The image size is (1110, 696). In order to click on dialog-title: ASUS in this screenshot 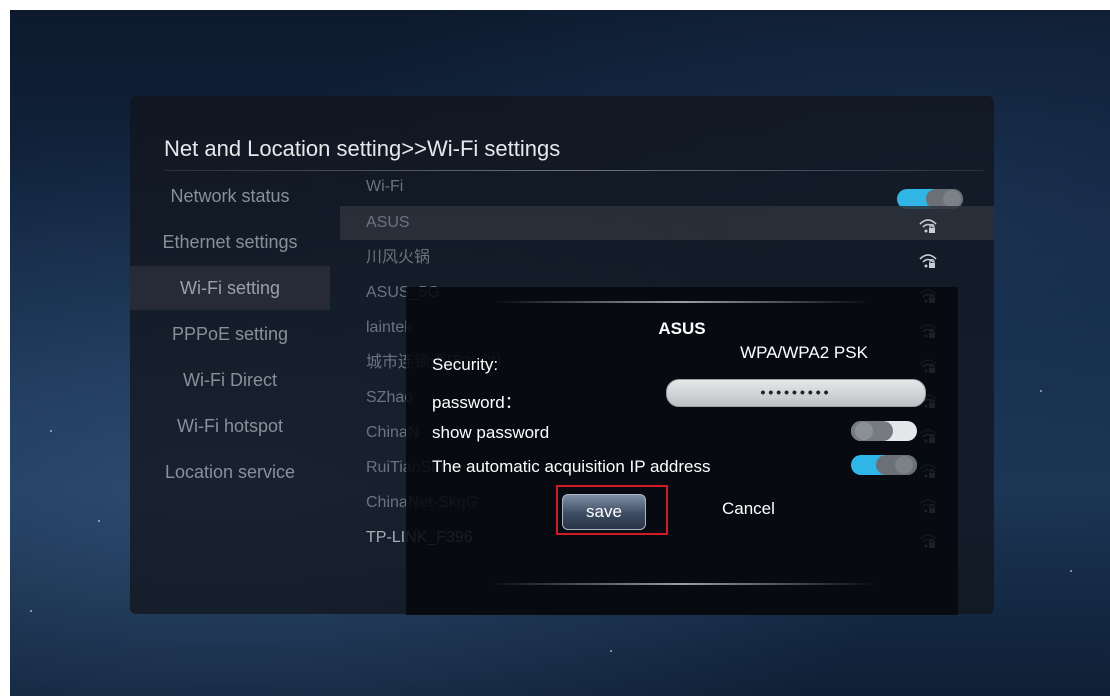, I will do `click(682, 328)`.